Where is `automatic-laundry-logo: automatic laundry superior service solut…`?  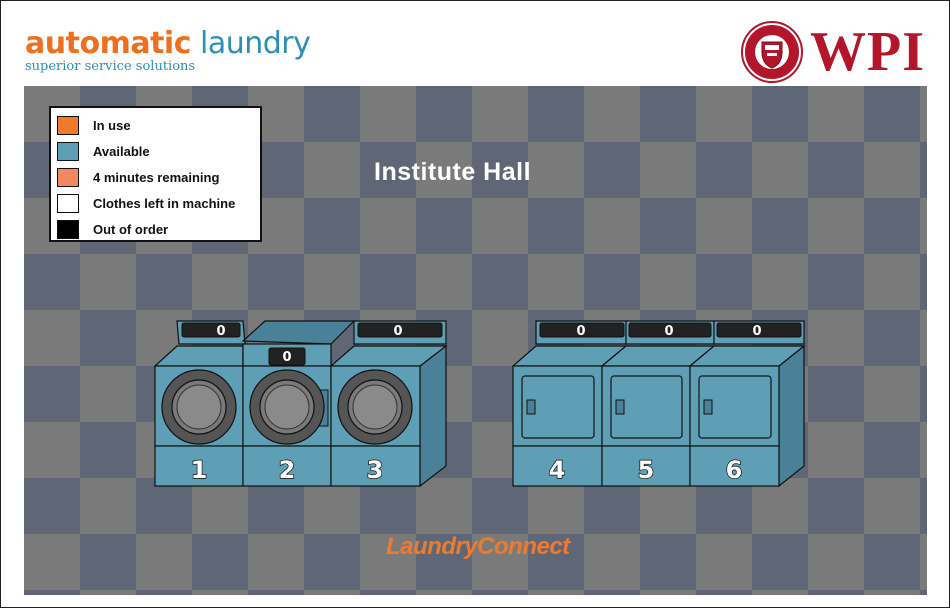 automatic-laundry-logo: automatic laundry superior service solut… is located at coordinates (168, 50).